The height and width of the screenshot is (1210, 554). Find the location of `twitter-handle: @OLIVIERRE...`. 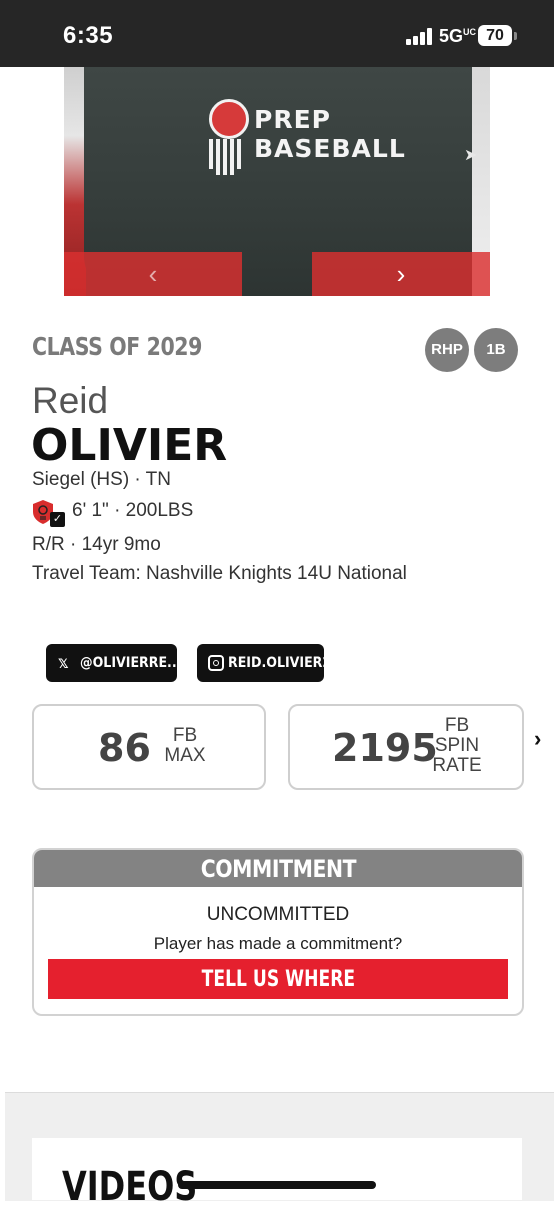

twitter-handle: @OLIVIERRE... is located at coordinates (131, 663).